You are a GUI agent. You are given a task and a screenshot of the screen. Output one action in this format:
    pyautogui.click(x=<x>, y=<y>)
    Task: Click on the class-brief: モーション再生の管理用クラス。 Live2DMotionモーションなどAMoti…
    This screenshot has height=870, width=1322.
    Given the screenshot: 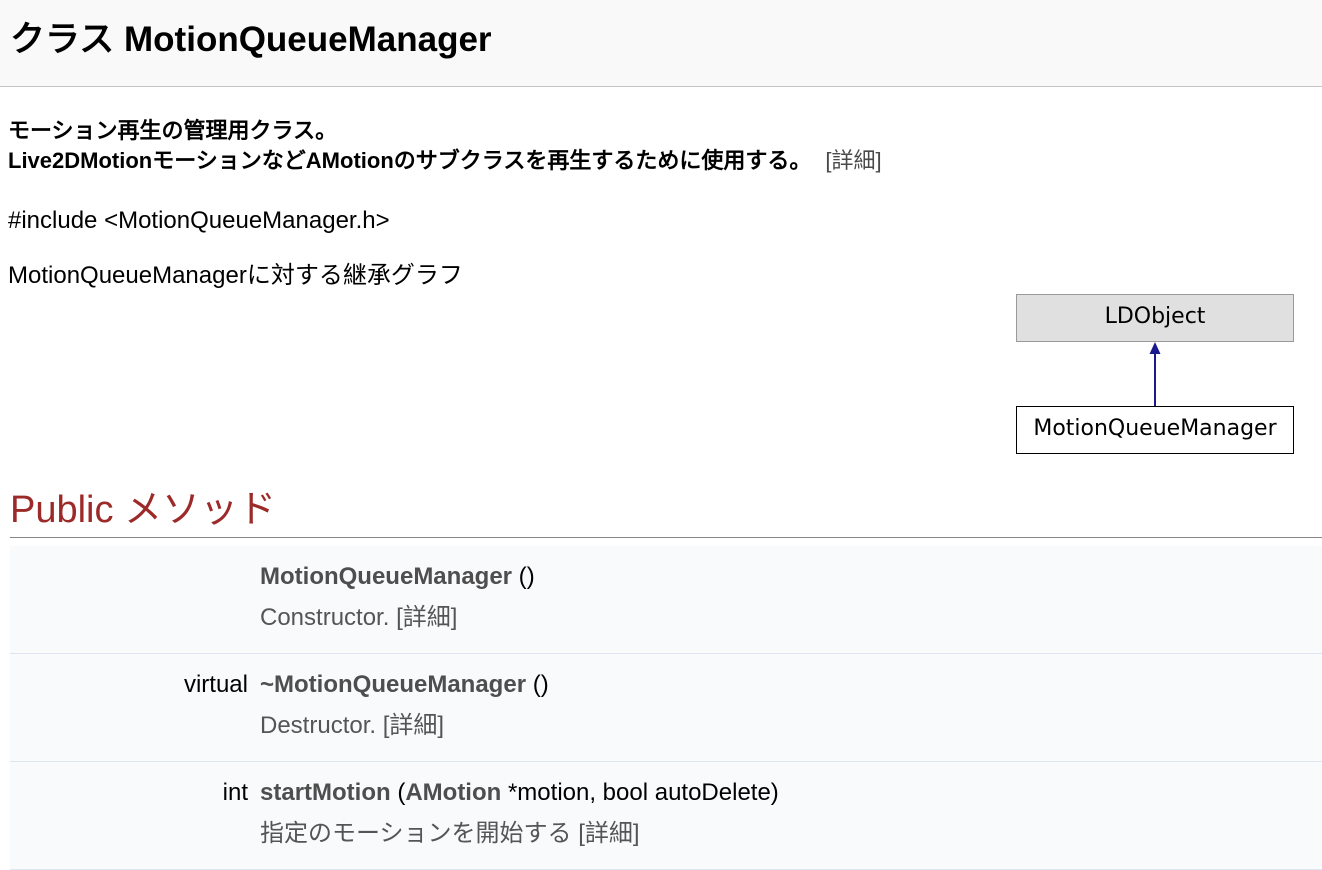 What is the action you would take?
    pyautogui.click(x=445, y=146)
    